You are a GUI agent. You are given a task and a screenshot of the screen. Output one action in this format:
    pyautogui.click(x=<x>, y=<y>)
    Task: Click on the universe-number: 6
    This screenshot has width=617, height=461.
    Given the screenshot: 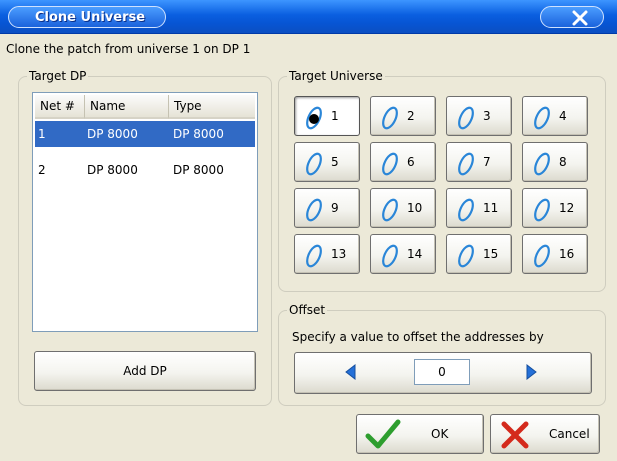 What is the action you would take?
    pyautogui.click(x=411, y=162)
    